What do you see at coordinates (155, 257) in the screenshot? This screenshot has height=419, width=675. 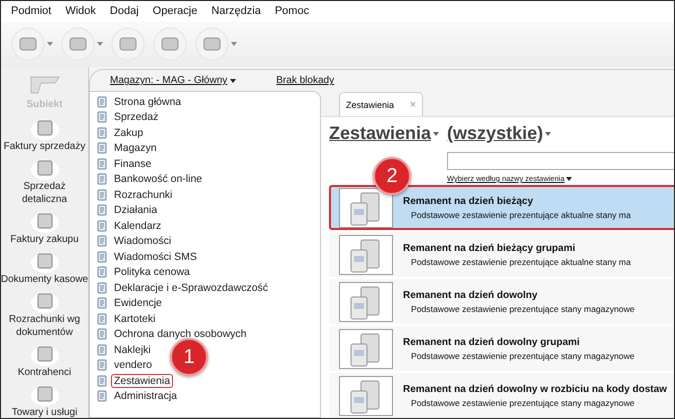 I see `nav-item: Wiadomości SMS` at bounding box center [155, 257].